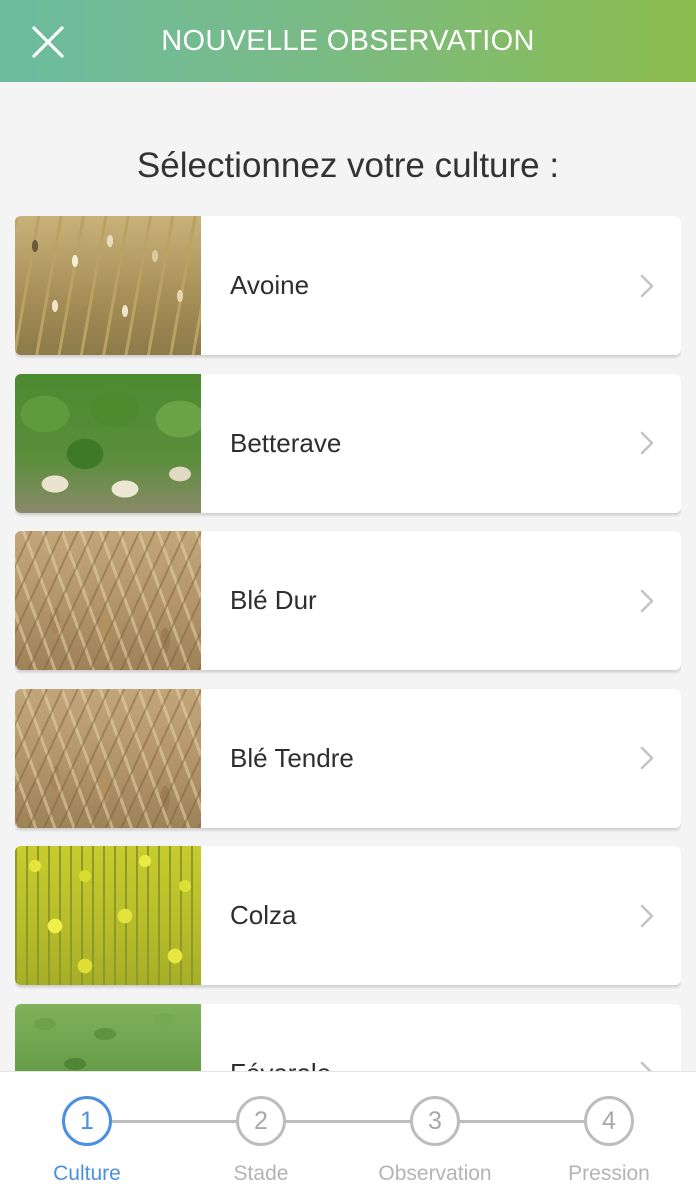 This screenshot has width=696, height=1200. What do you see at coordinates (108, 600) in the screenshot?
I see `ble-dur-image` at bounding box center [108, 600].